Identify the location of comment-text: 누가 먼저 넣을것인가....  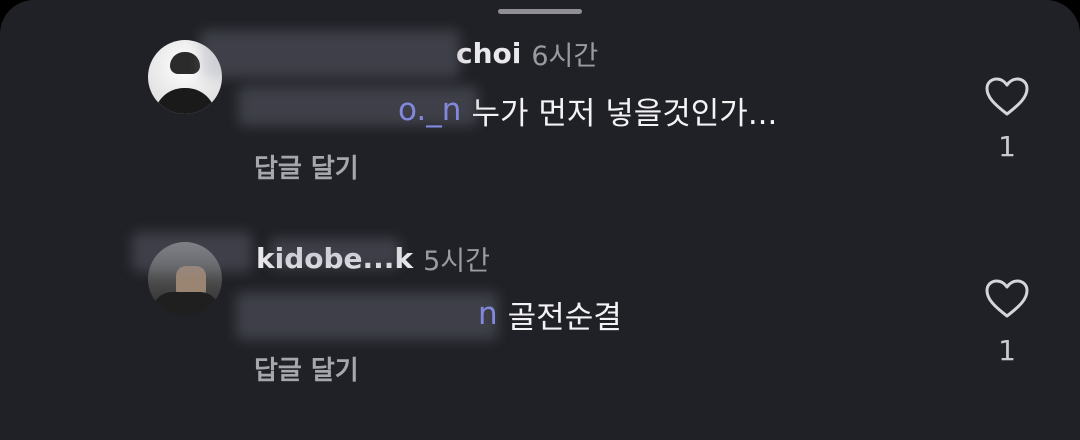
(624, 113).